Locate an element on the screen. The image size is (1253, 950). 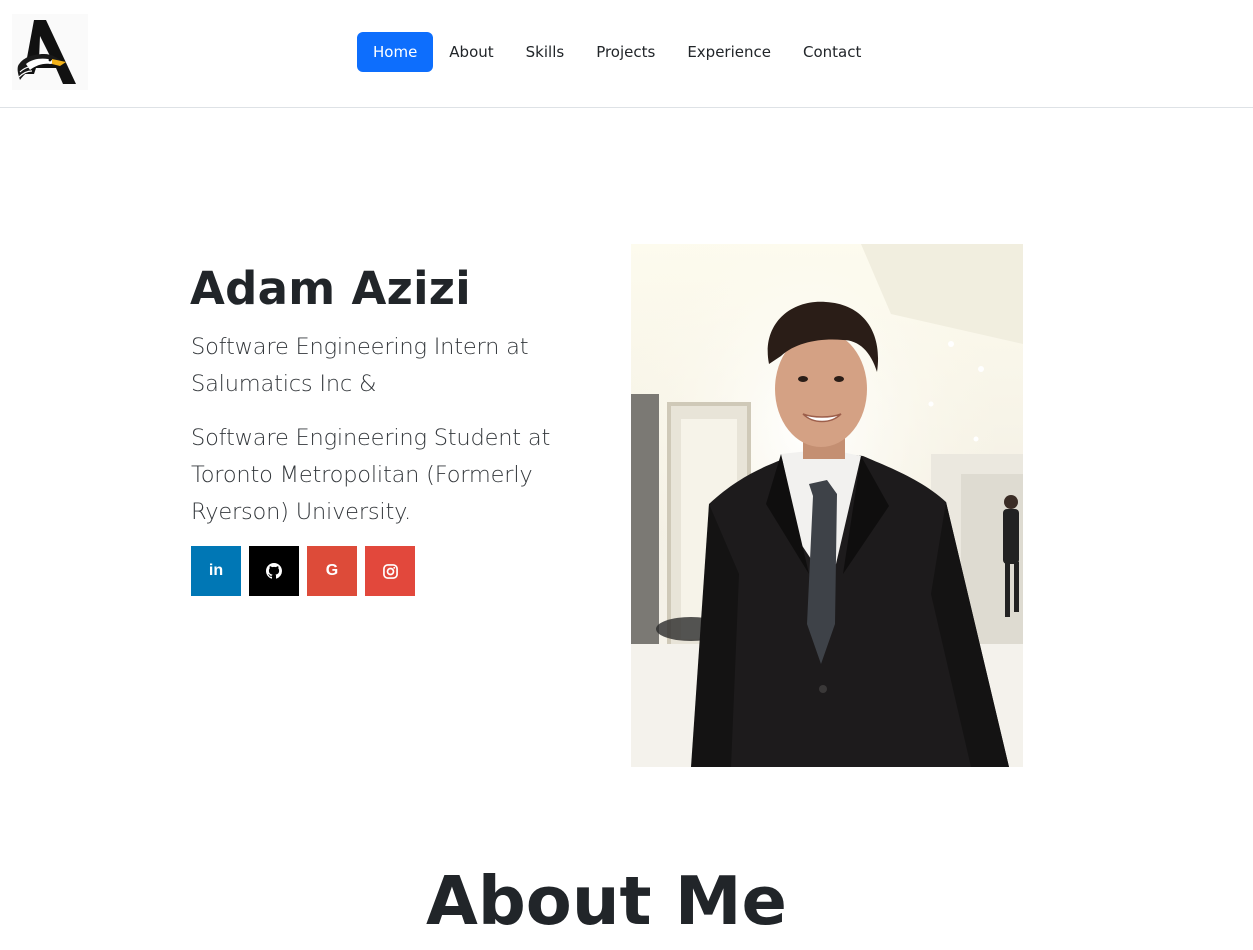
nav-home: Home is located at coordinates (395, 52).